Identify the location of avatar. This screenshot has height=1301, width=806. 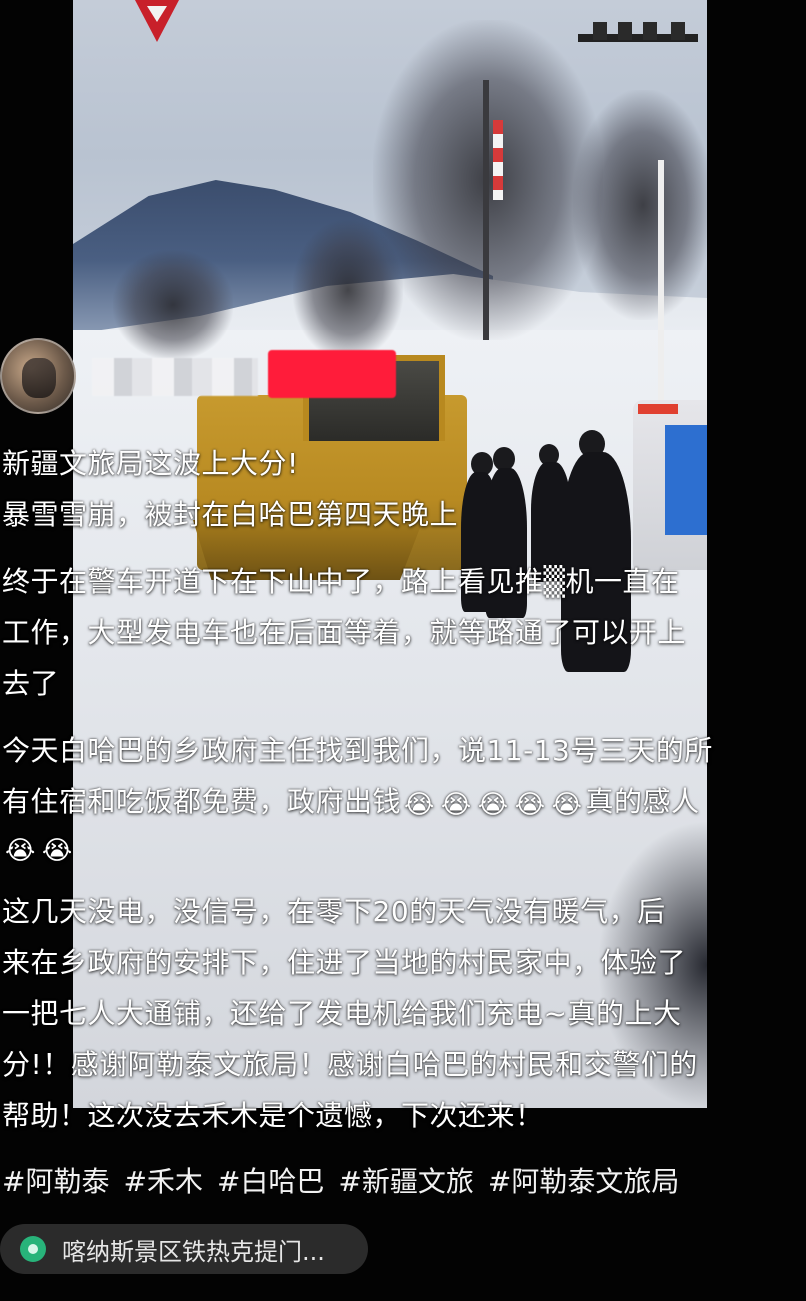
(38, 376).